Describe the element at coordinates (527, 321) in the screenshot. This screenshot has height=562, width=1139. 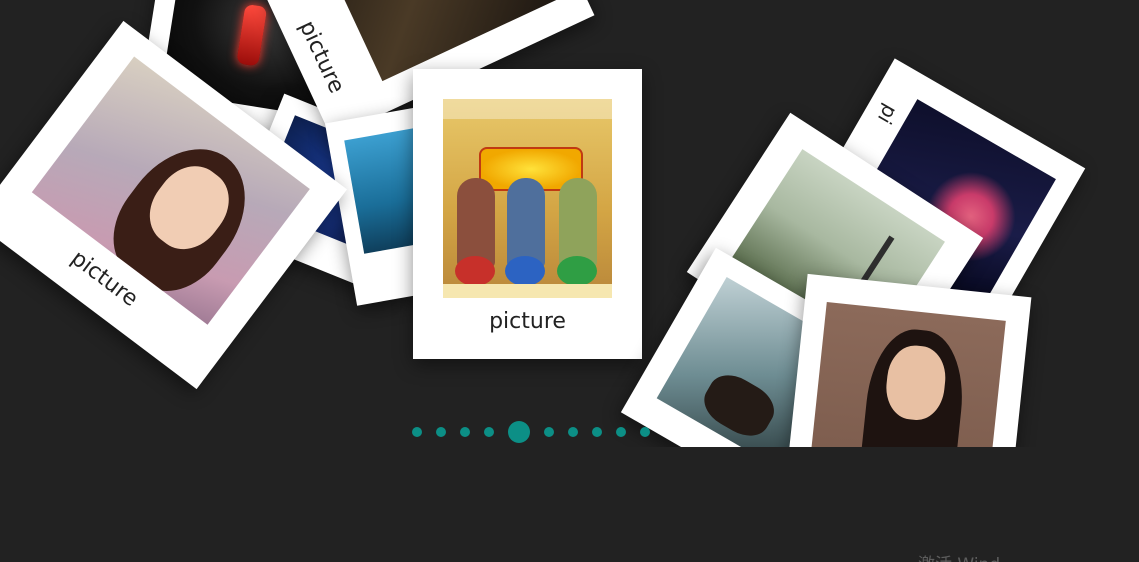
I see `photo-caption: picture` at that location.